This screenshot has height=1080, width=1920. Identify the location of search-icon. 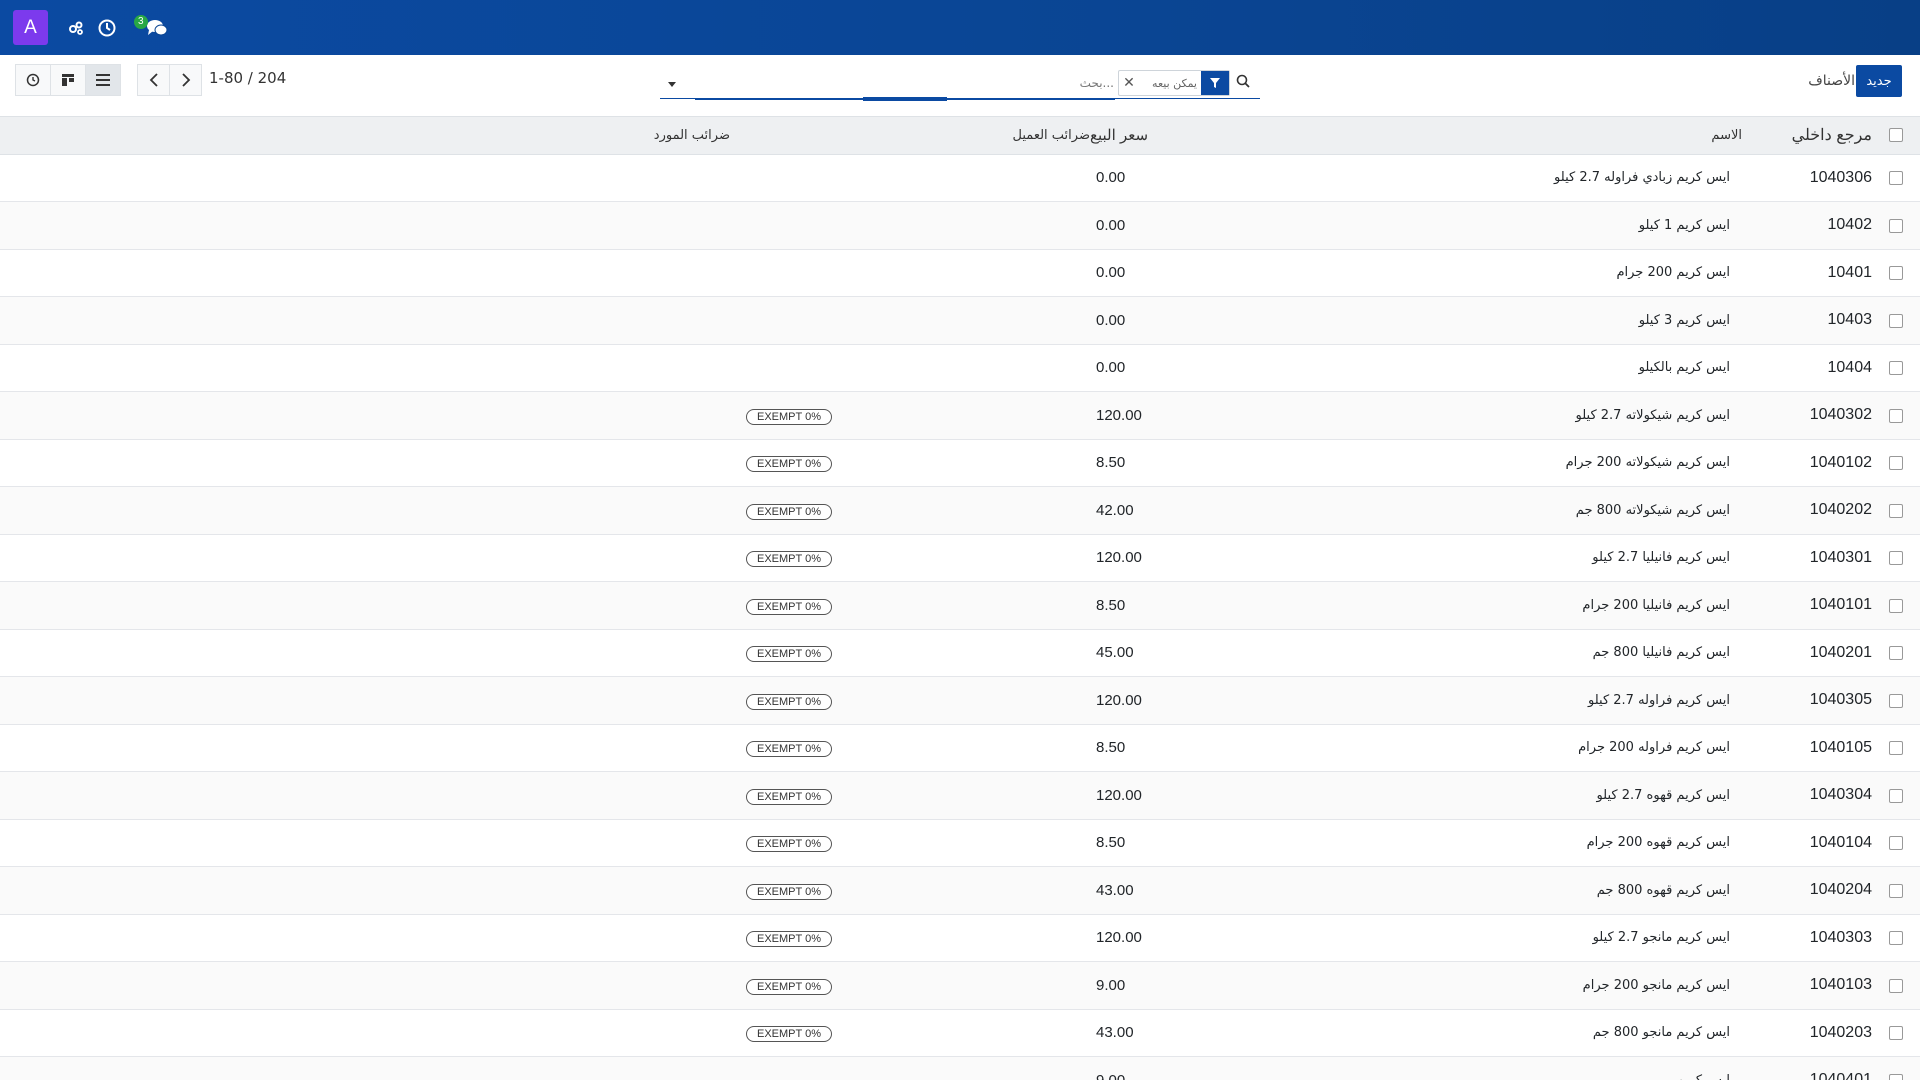
(1245, 82).